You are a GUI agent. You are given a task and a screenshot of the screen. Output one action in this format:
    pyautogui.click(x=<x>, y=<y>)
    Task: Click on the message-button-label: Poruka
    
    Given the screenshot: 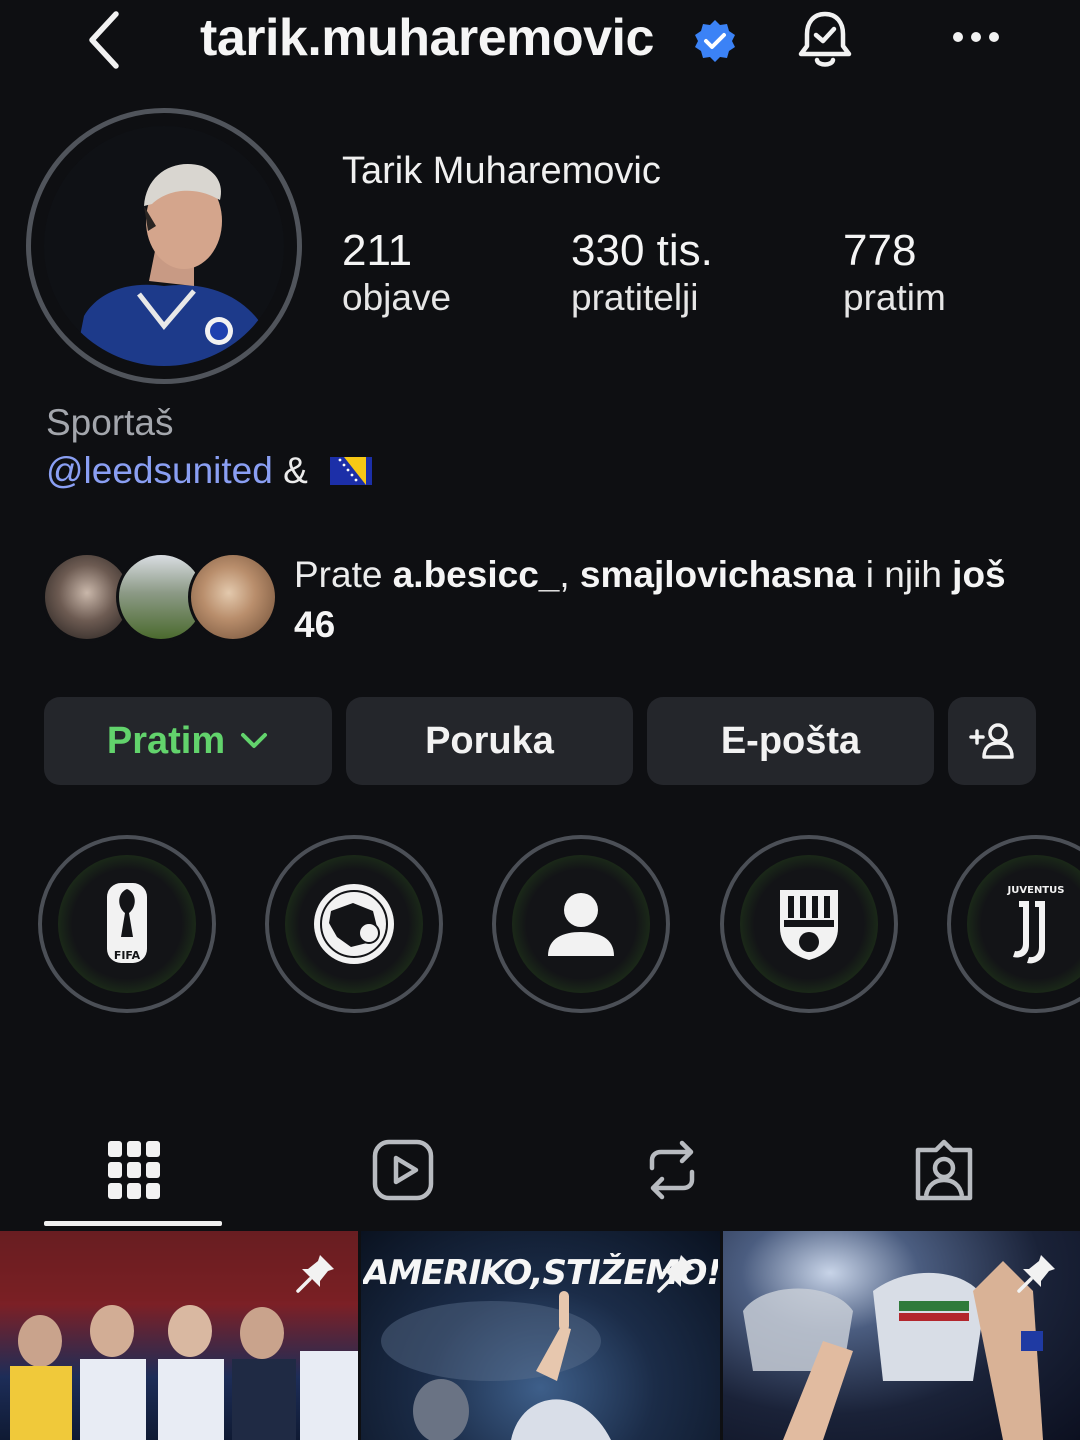 What is the action you would take?
    pyautogui.click(x=489, y=740)
    